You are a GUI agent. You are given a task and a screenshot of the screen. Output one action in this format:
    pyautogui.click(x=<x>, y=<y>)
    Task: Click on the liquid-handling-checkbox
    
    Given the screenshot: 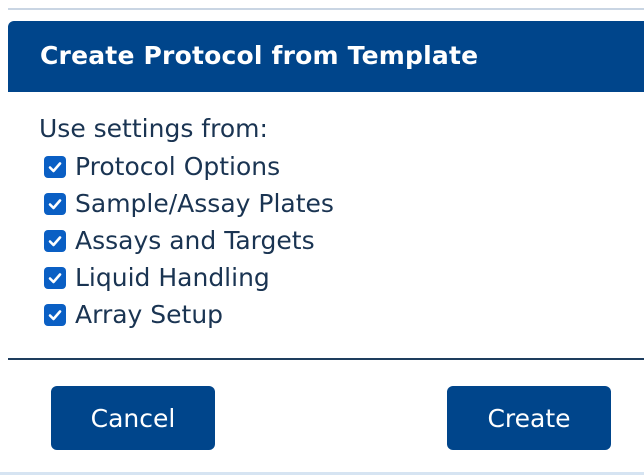 What is the action you would take?
    pyautogui.click(x=55, y=277)
    